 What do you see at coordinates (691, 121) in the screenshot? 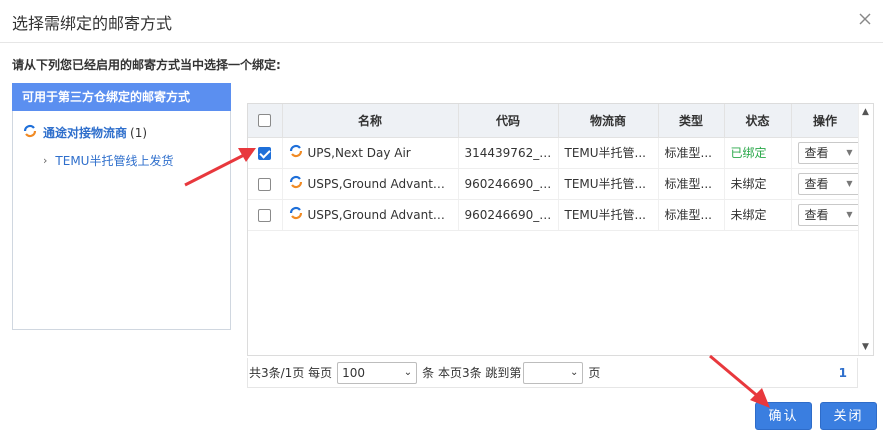
I see `col-header-type: 类型` at bounding box center [691, 121].